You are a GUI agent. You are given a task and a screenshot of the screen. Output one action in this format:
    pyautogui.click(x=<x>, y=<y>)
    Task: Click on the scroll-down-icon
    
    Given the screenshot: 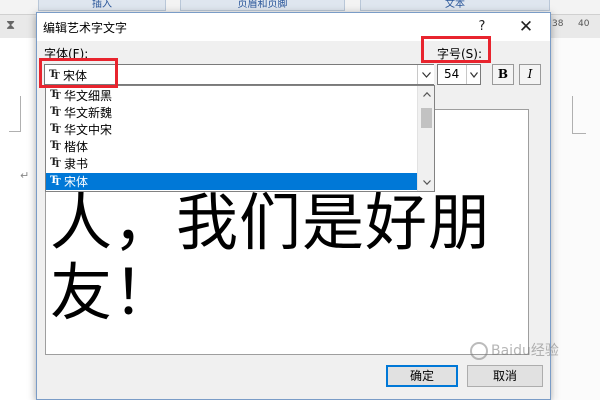 What is the action you would take?
    pyautogui.click(x=426, y=182)
    